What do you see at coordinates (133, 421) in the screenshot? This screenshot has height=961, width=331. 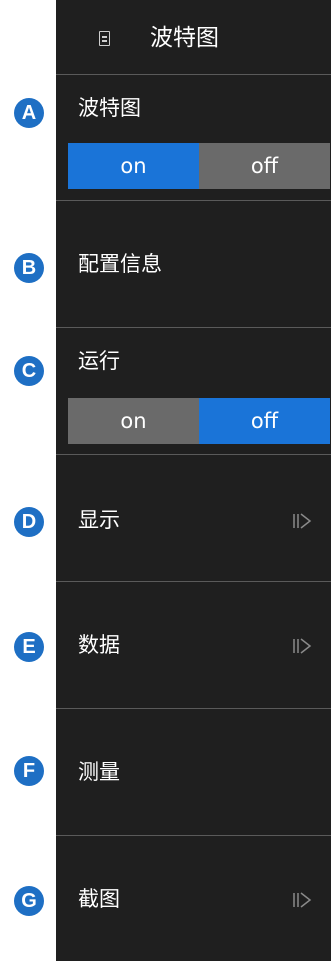 I see `run-on-option: on` at bounding box center [133, 421].